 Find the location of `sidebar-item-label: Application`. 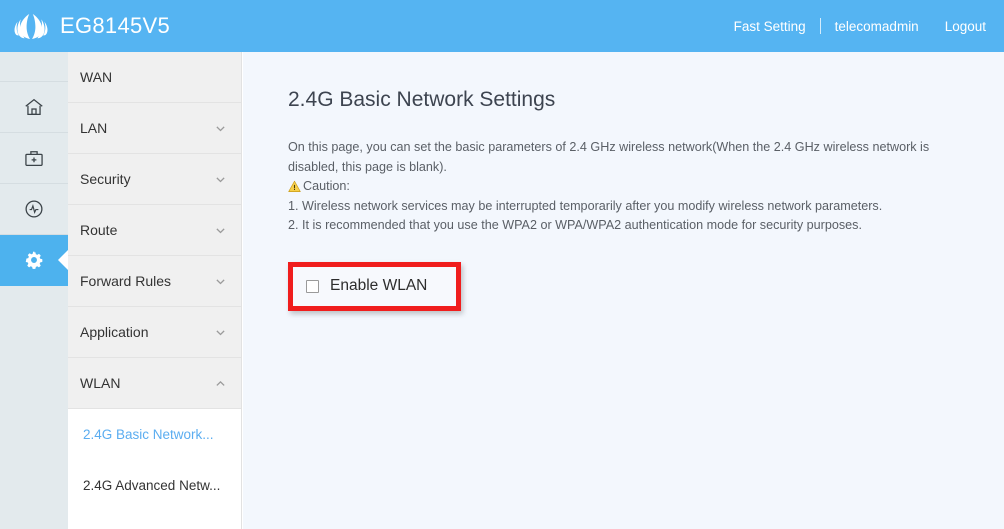

sidebar-item-label: Application is located at coordinates (114, 332).